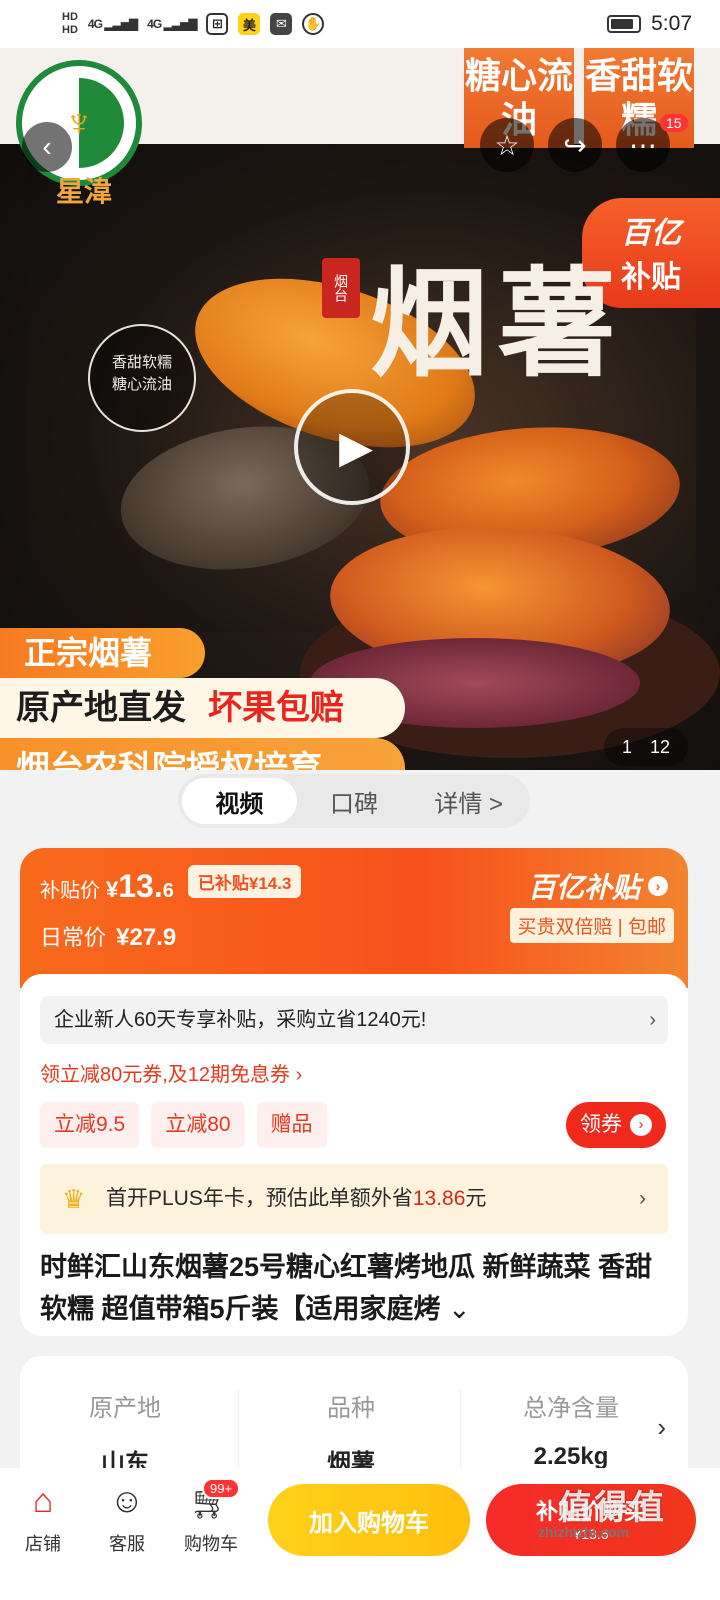  What do you see at coordinates (84, 191) in the screenshot?
I see `brand-name: 星湋` at bounding box center [84, 191].